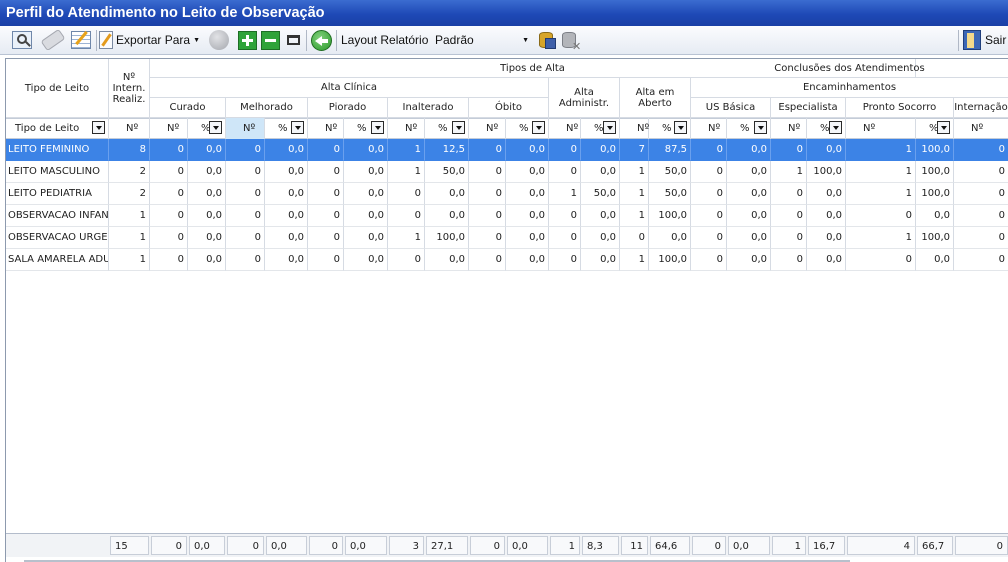 This screenshot has width=1008, height=562. I want to click on save-layout-button, so click(547, 40).